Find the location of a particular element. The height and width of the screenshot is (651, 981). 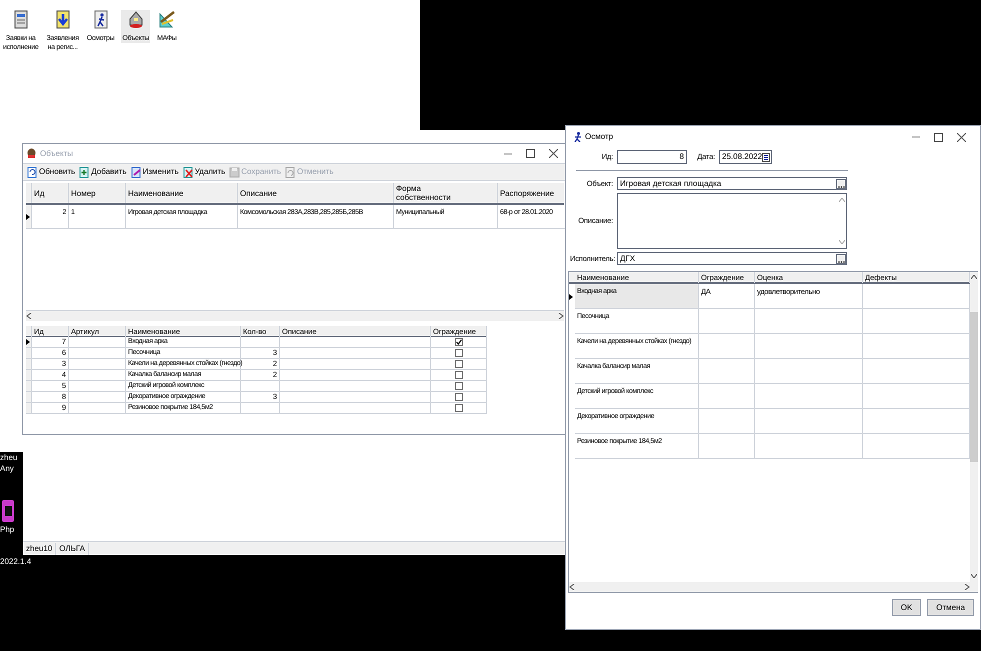

id-field: 8 is located at coordinates (652, 157).